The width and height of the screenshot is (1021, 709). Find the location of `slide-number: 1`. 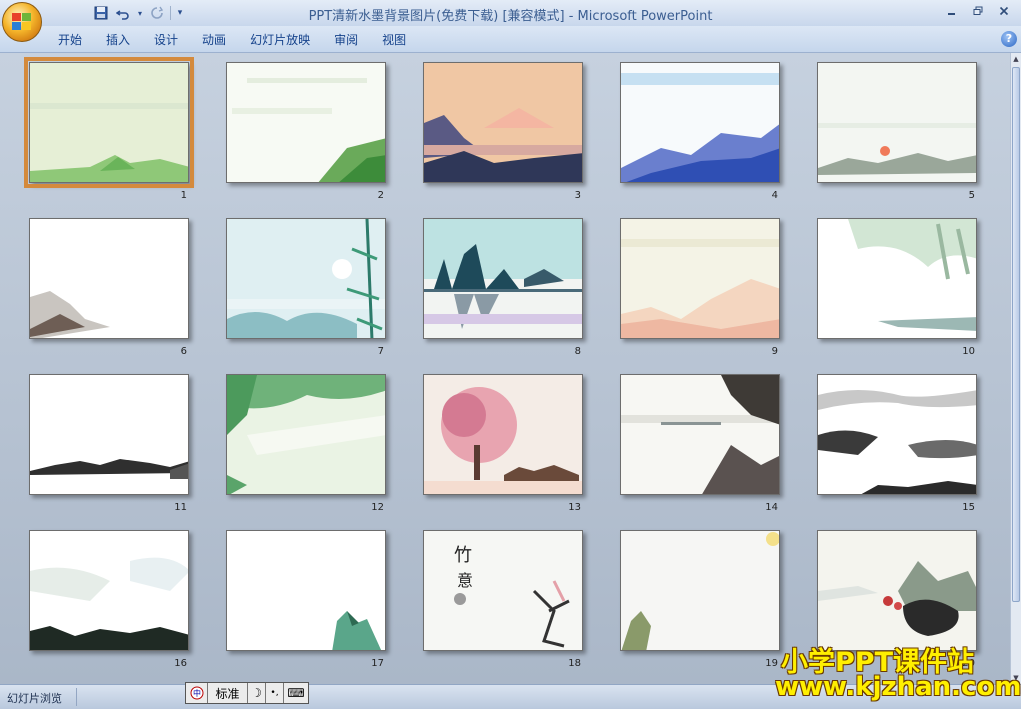

slide-number: 1 is located at coordinates (183, 195).